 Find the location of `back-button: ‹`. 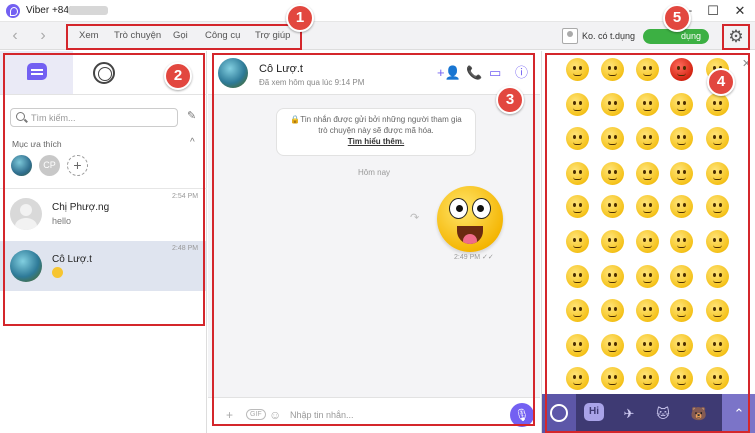

back-button: ‹ is located at coordinates (15, 36).